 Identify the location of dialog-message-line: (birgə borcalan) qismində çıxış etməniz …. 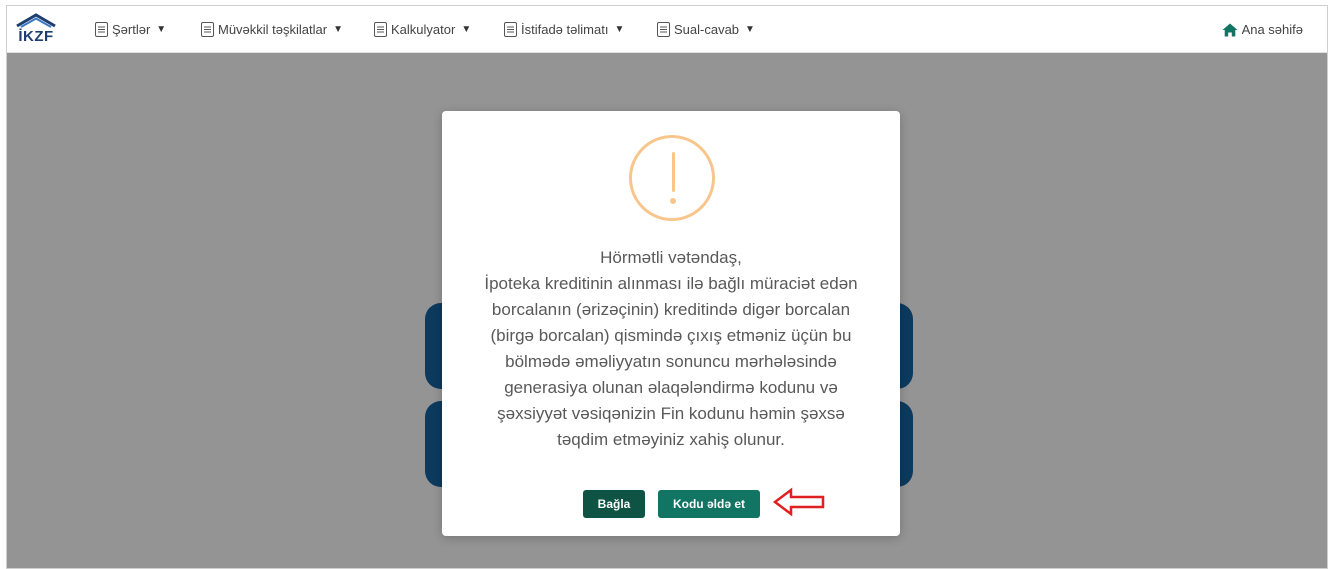
(671, 335).